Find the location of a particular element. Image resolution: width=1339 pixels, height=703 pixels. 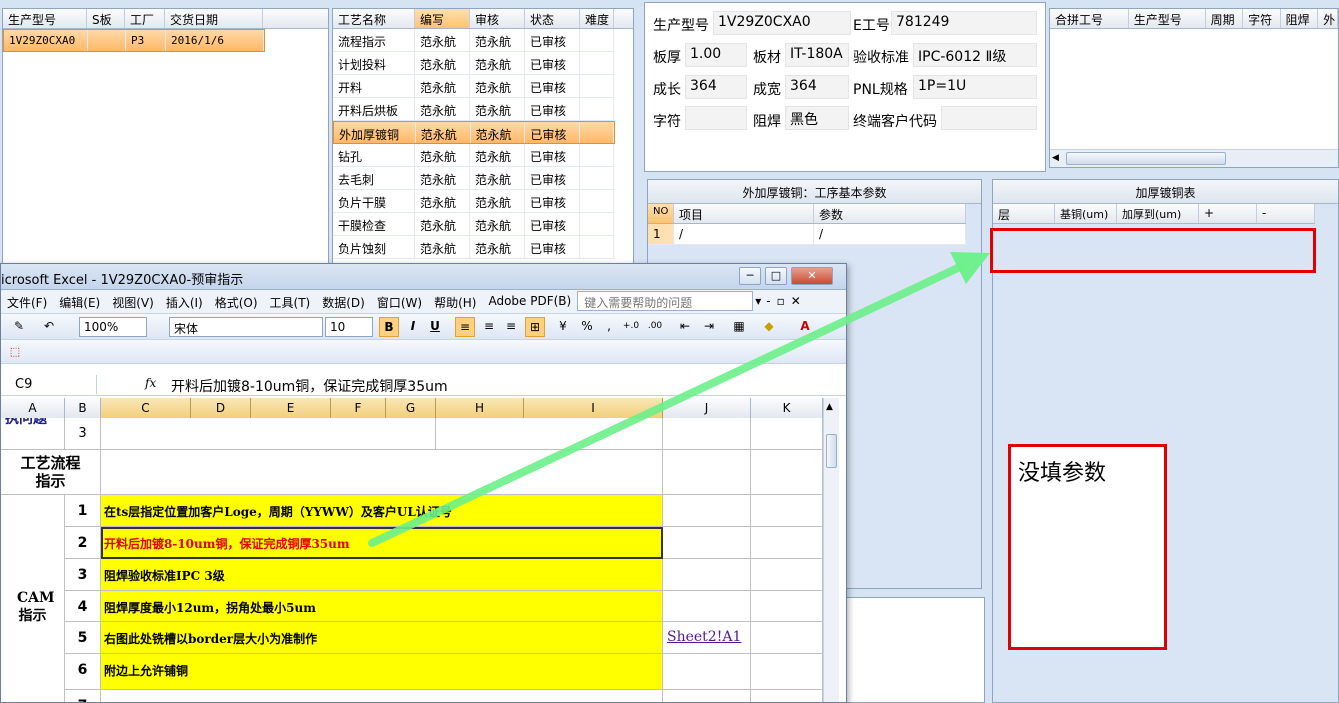

scroll-left-arrow: ◀ is located at coordinates (1058, 159).